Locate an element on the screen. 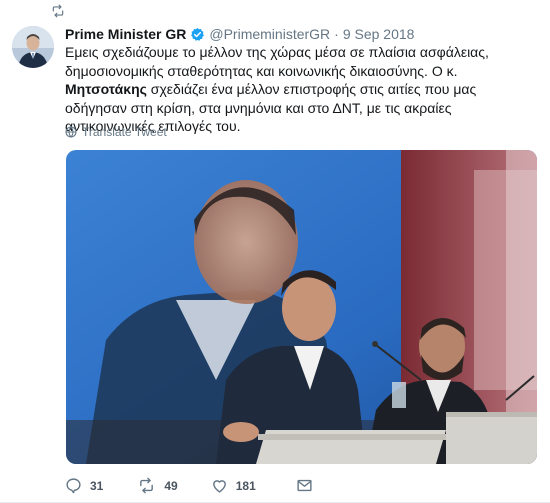 The height and width of the screenshot is (503, 550). translate-label: Translate Tweet is located at coordinates (124, 132).